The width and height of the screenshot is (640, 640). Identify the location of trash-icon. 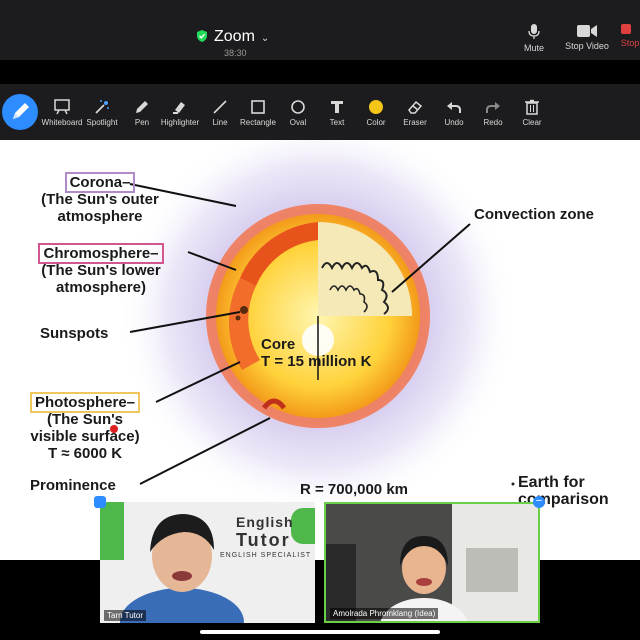
(532, 107).